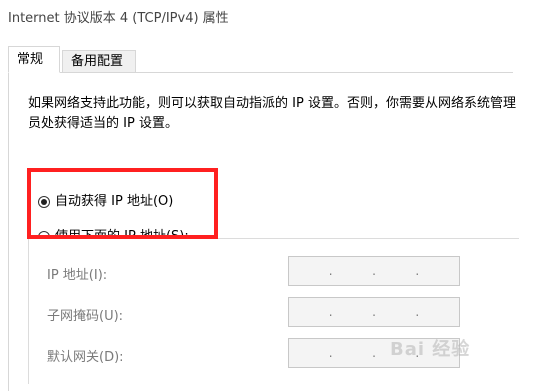  Describe the element at coordinates (430, 349) in the screenshot. I see `watermark-logo: Bai 经验` at that location.